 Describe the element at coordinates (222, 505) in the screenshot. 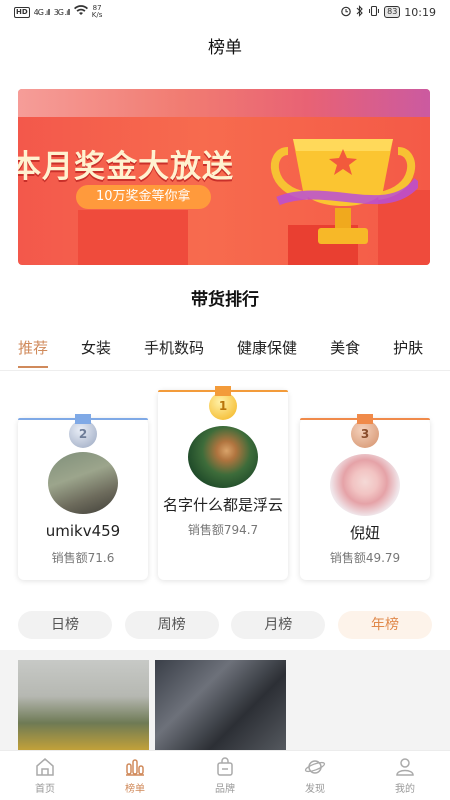

I see `seller-name: 名字什么都是浮云` at that location.